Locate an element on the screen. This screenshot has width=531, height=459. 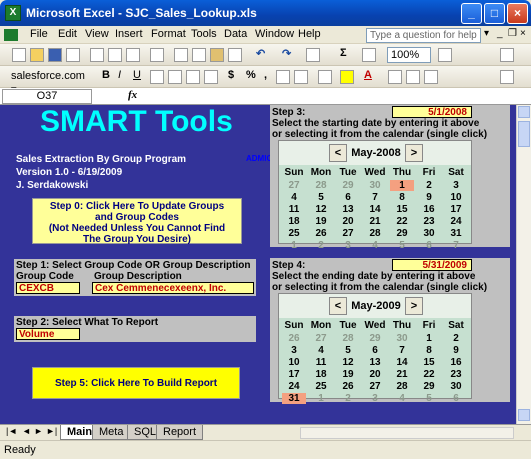
print-preview-icon is located at coordinates (115, 55).